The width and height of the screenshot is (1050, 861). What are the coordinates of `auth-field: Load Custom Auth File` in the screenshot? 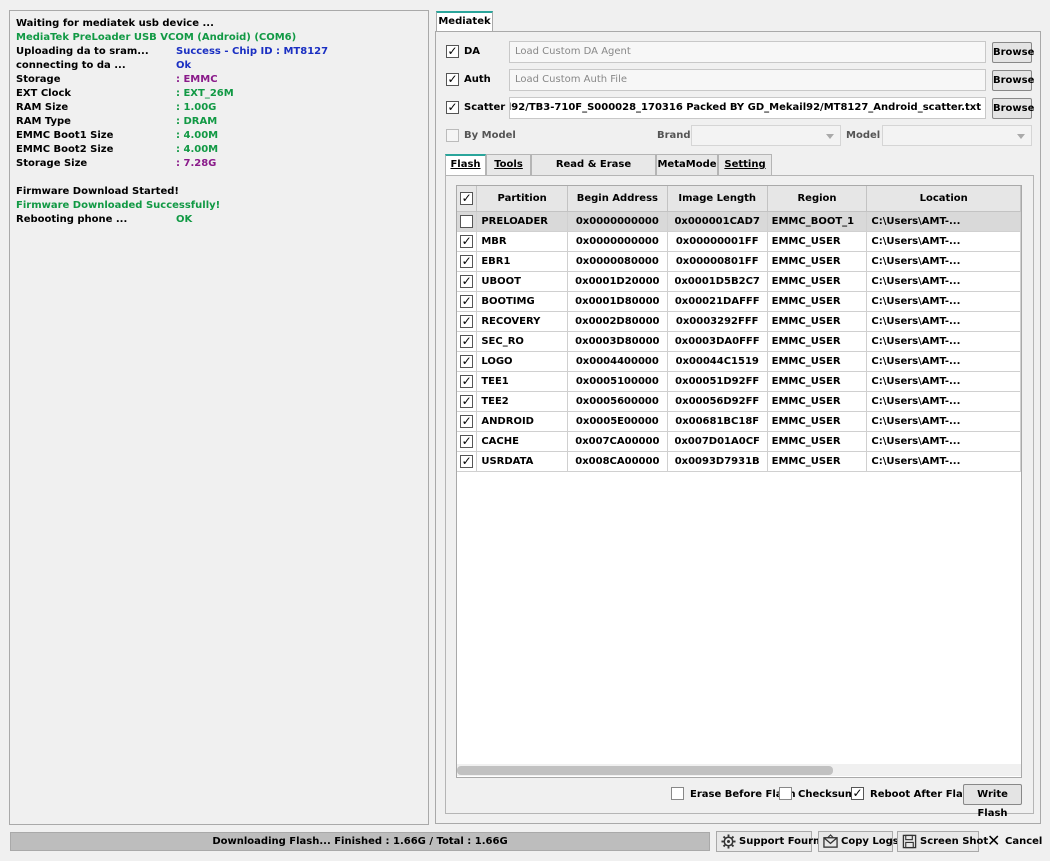 It's located at (747, 80).